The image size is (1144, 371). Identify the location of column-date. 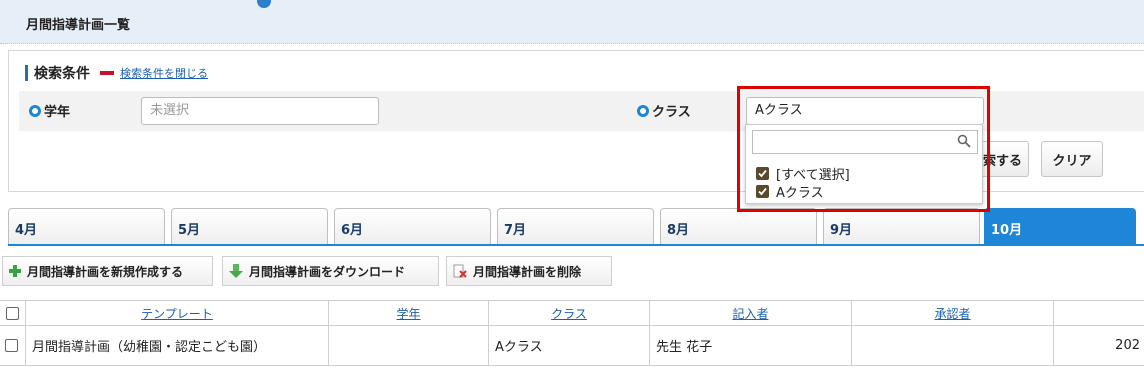
(1099, 313).